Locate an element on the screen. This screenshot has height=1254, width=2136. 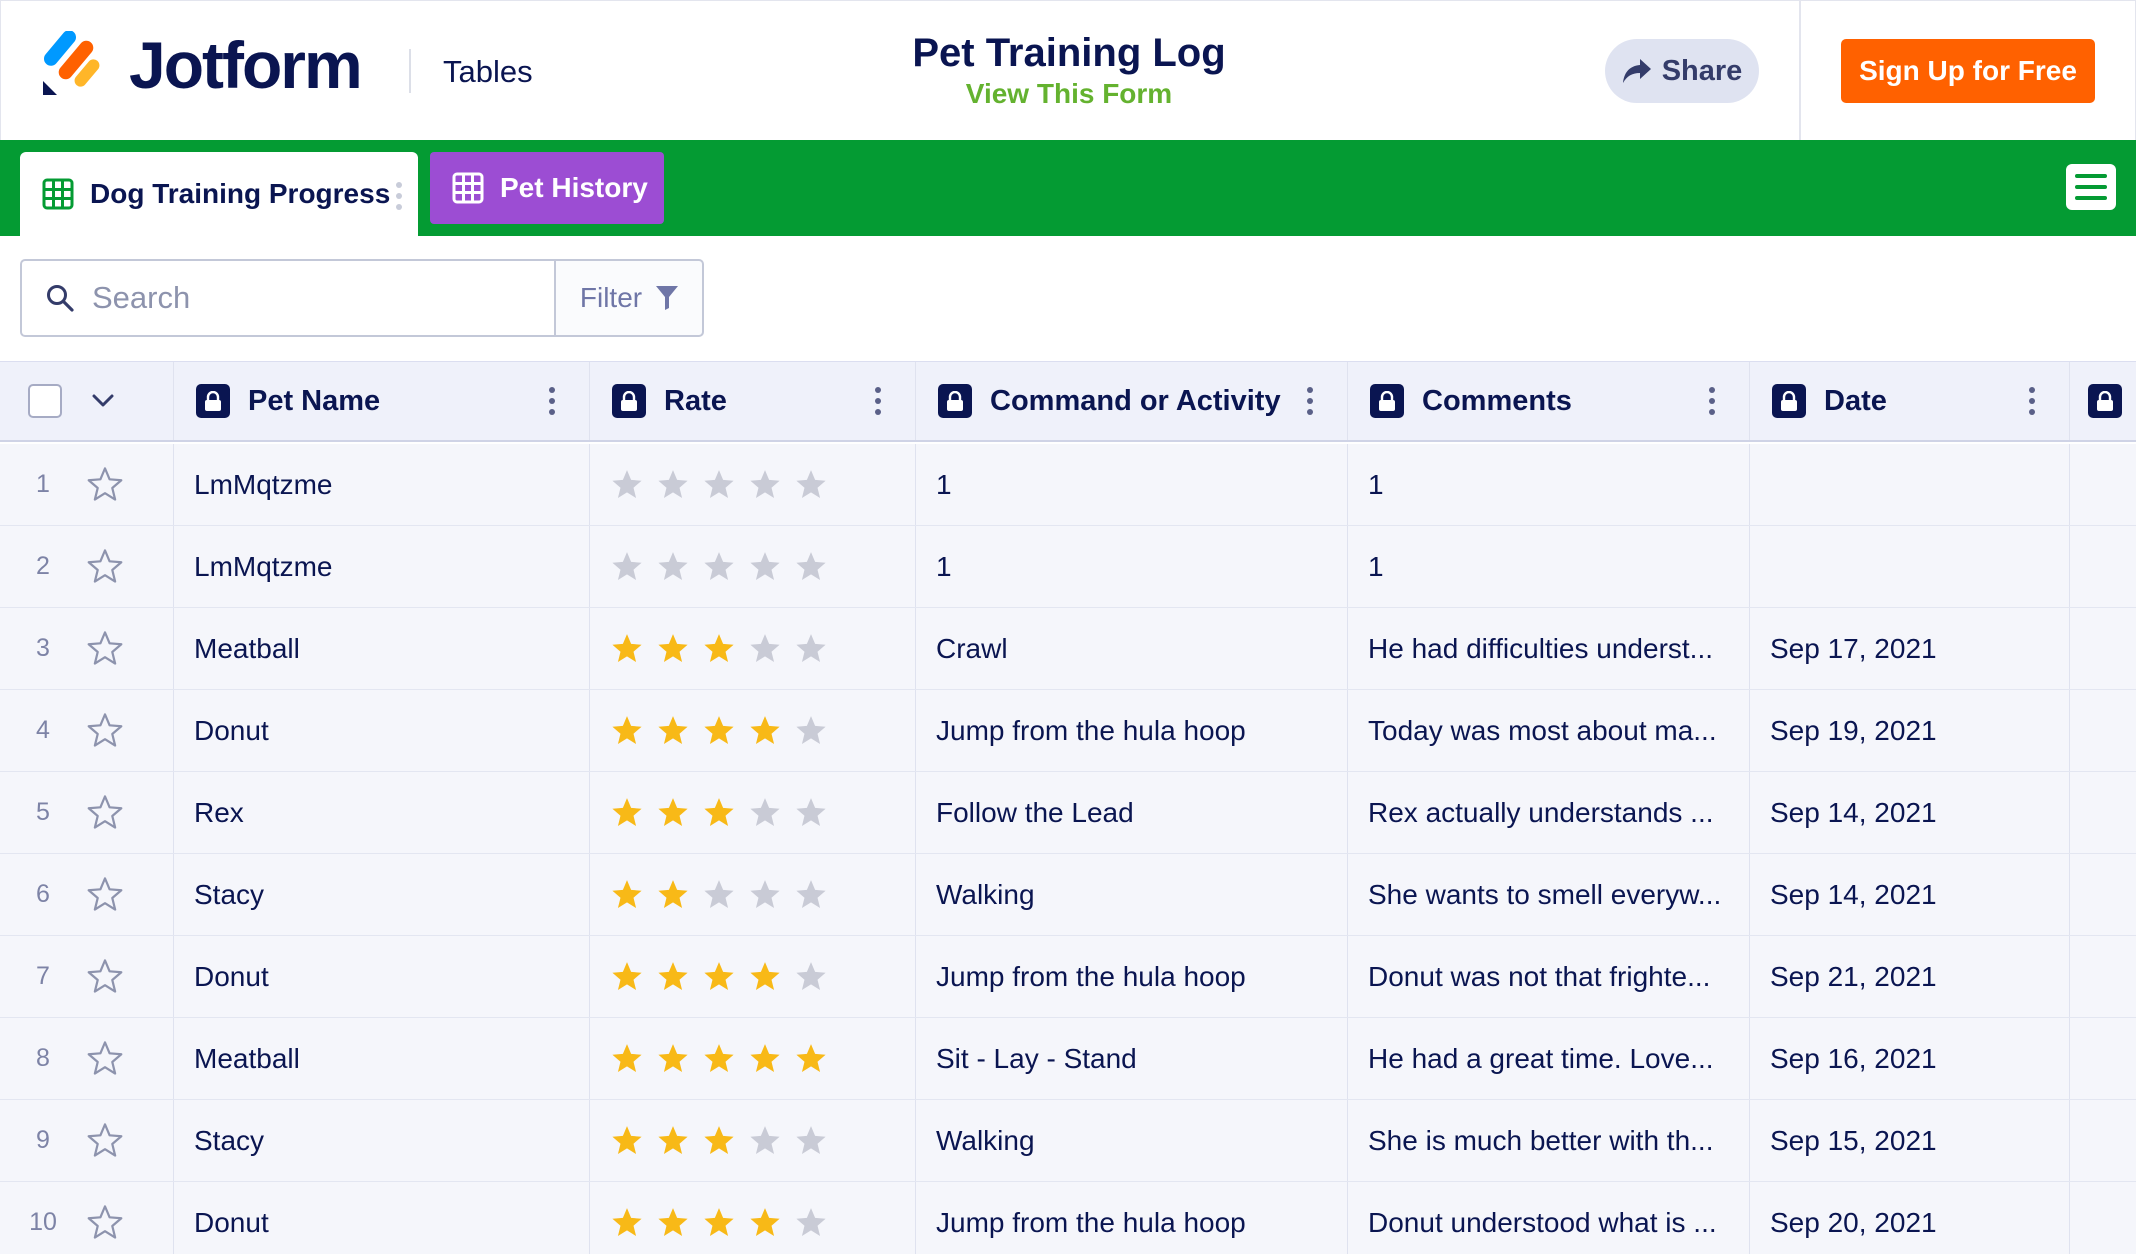
search-input is located at coordinates (312, 298).